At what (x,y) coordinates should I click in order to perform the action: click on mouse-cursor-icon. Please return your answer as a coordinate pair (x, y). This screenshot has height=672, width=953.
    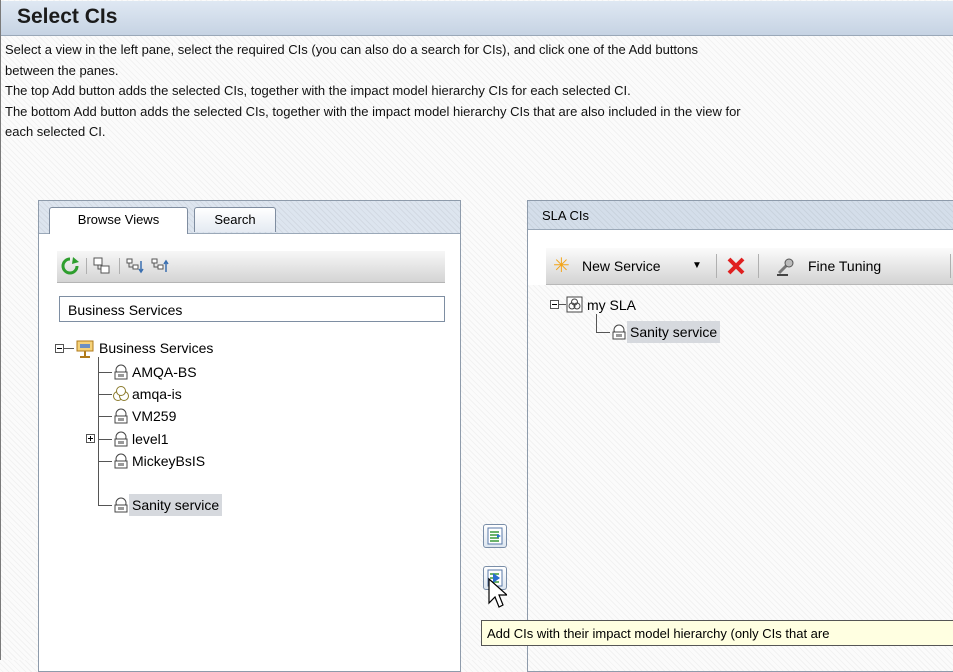
    Looking at the image, I should click on (497, 592).